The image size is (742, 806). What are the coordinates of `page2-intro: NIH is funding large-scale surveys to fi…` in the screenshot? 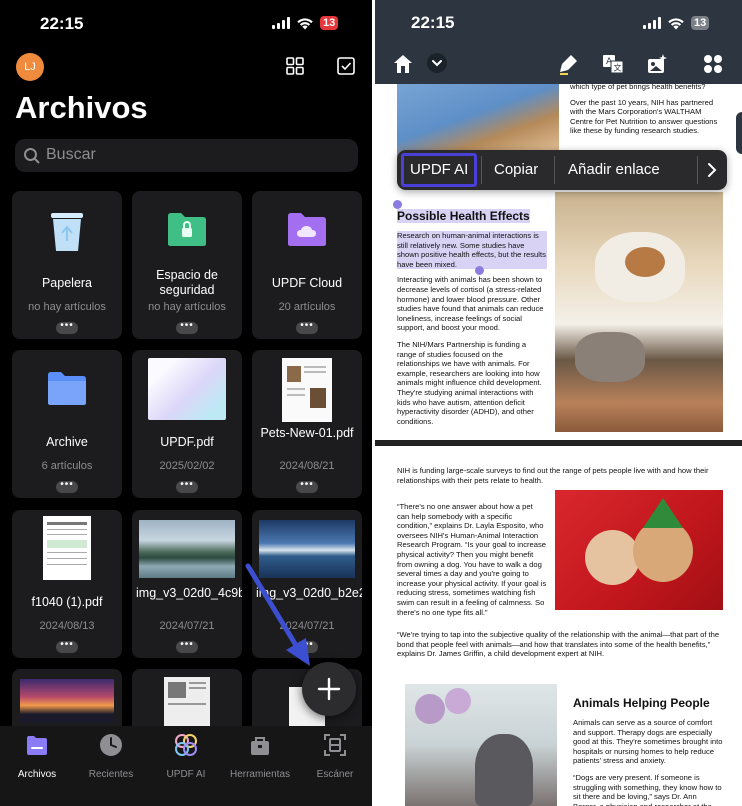 It's located at (559, 475).